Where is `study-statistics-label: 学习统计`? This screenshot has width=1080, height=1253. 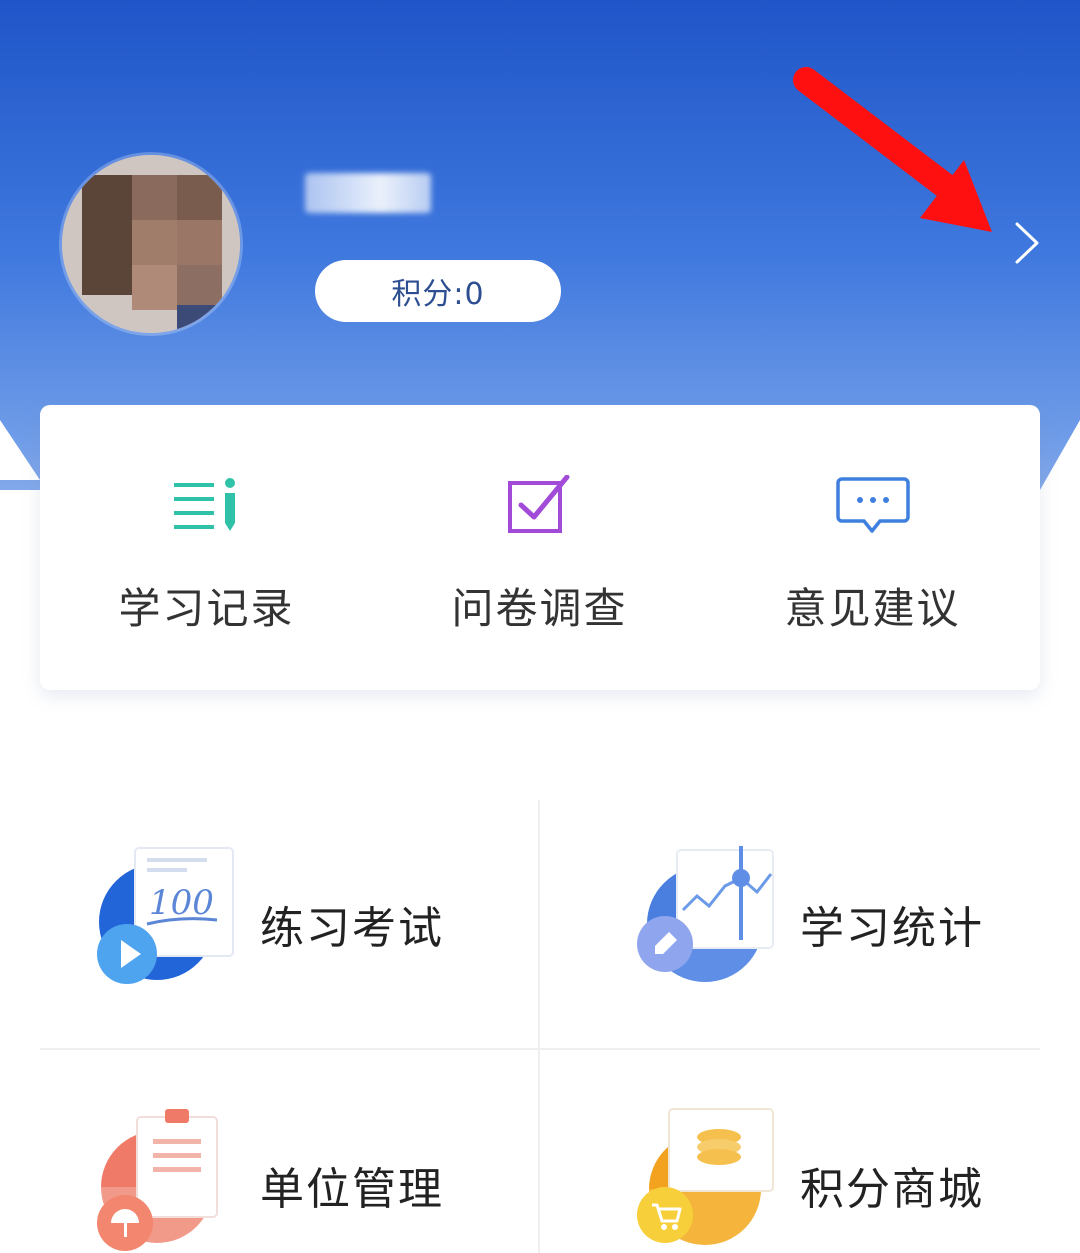 study-statistics-label: 学习统计 is located at coordinates (892, 928).